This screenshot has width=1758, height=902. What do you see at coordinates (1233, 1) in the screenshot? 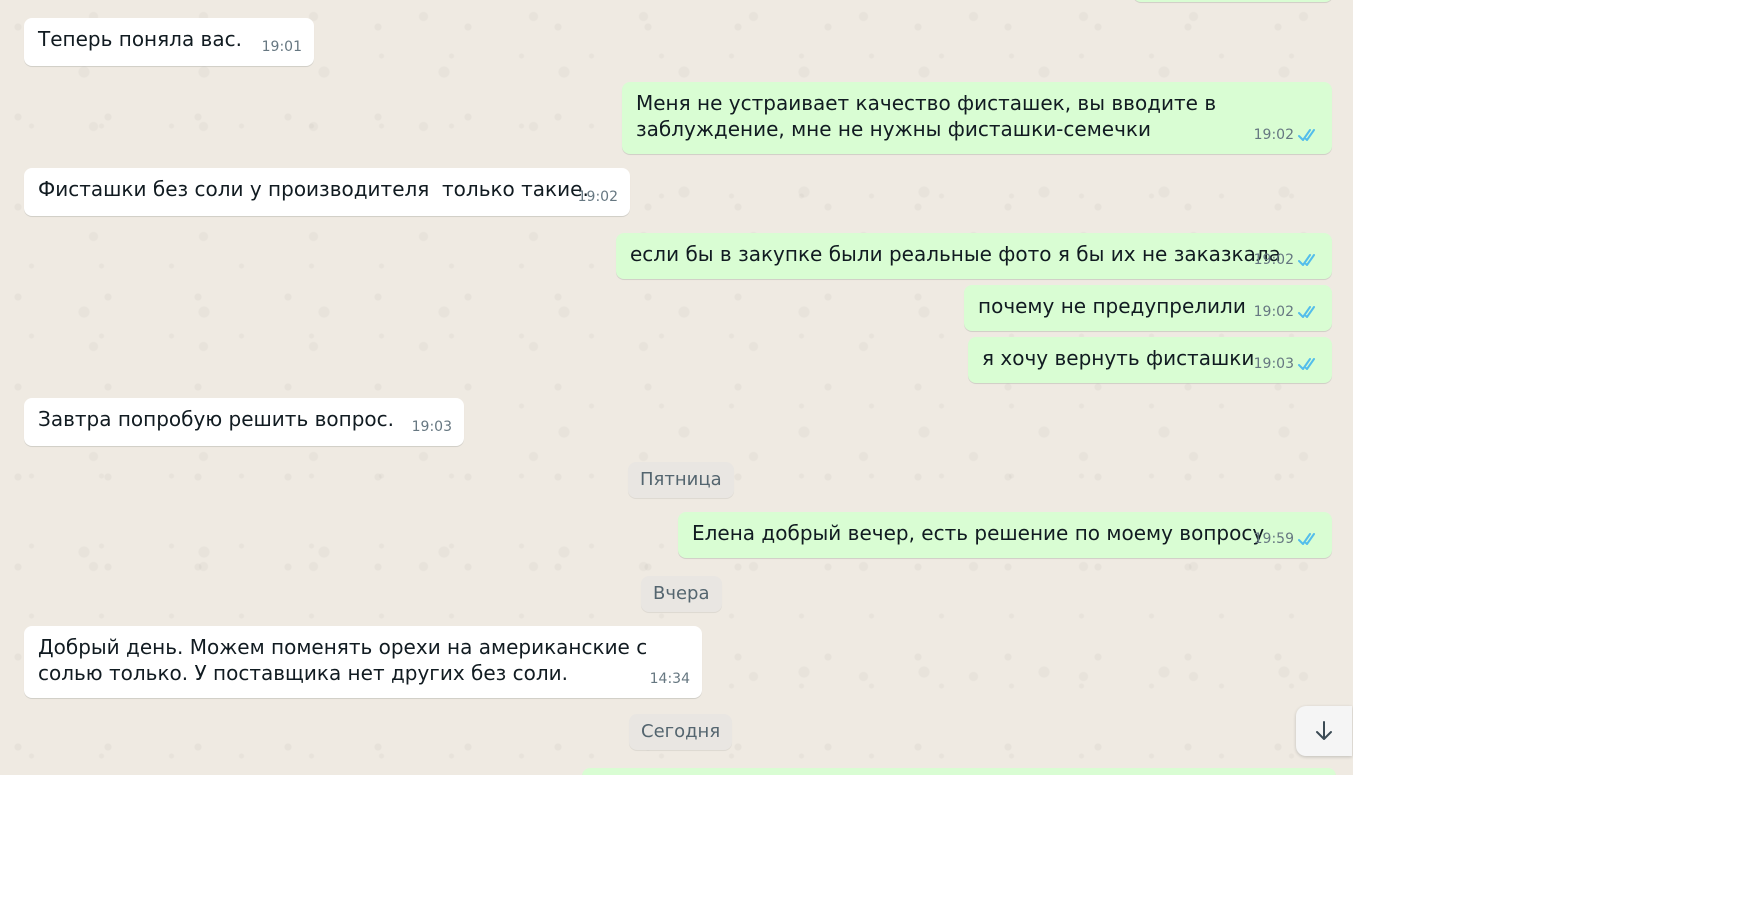
I see `message-bubble-partial-top` at bounding box center [1233, 1].